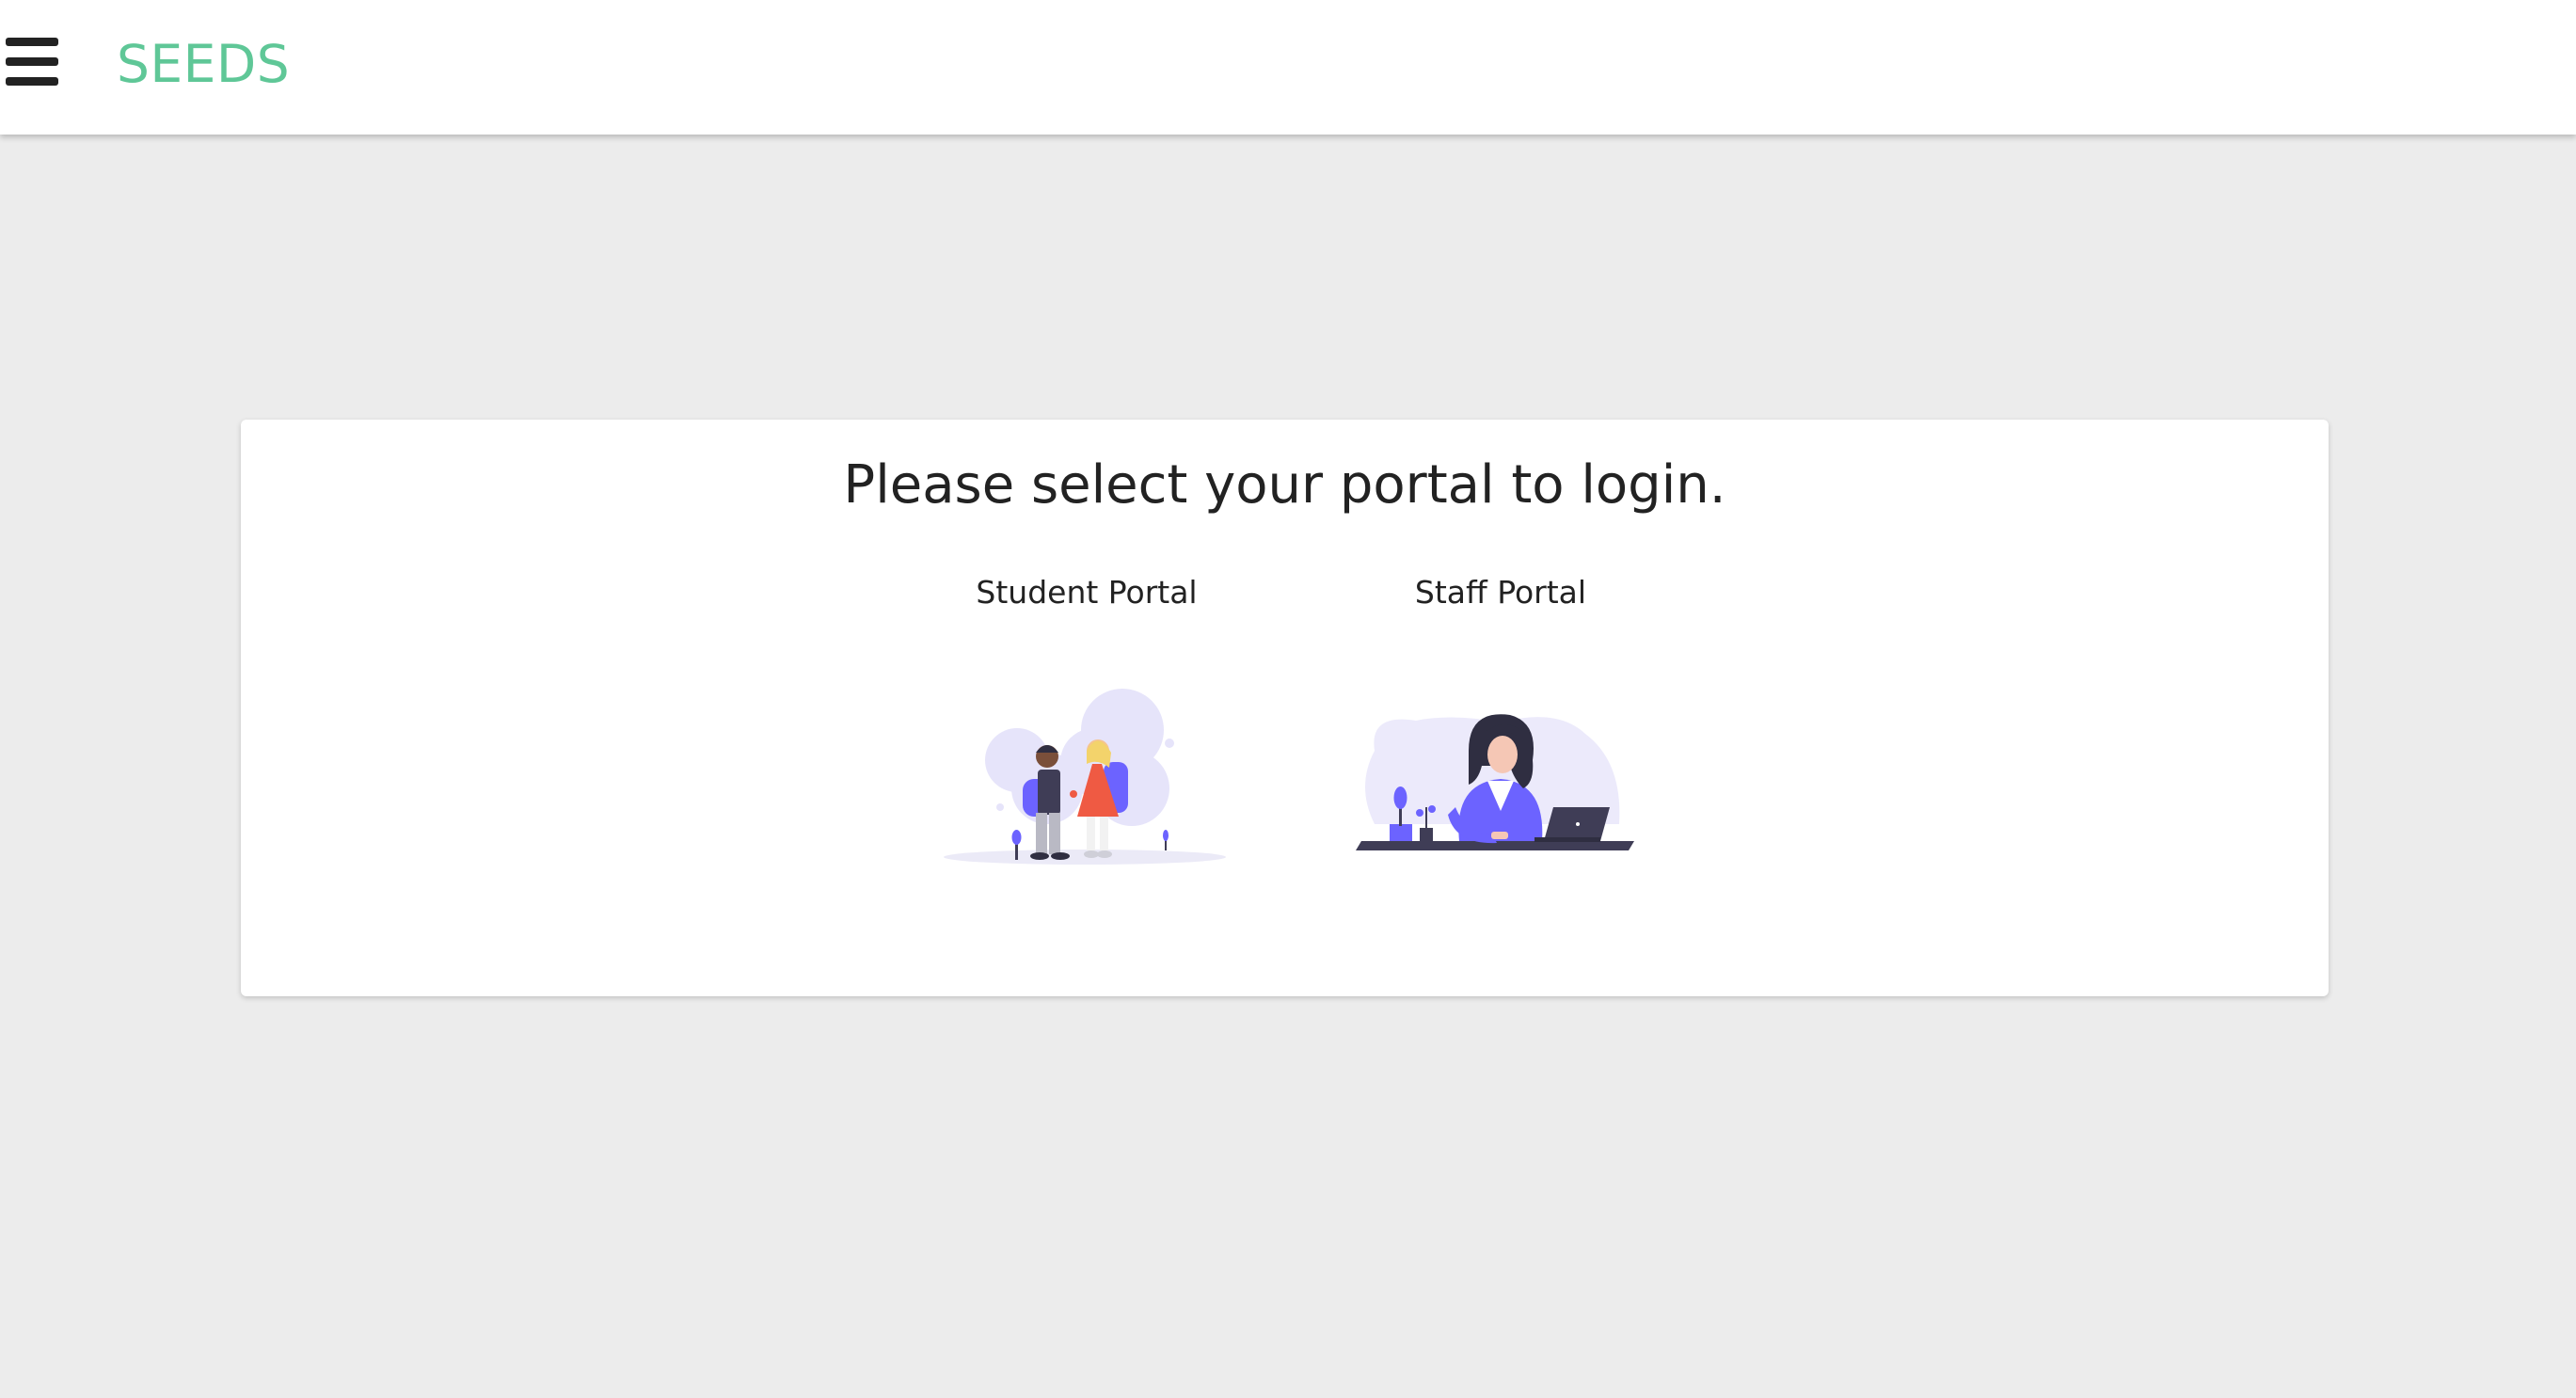 The image size is (2576, 1398). I want to click on student-portal-option: Student Portal, so click(1087, 723).